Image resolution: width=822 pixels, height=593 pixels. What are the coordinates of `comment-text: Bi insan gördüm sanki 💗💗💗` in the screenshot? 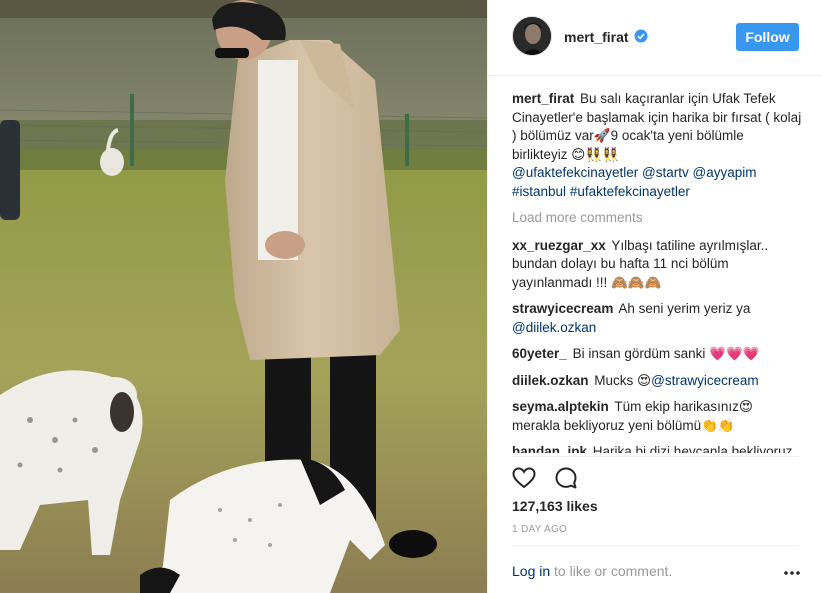 It's located at (666, 353).